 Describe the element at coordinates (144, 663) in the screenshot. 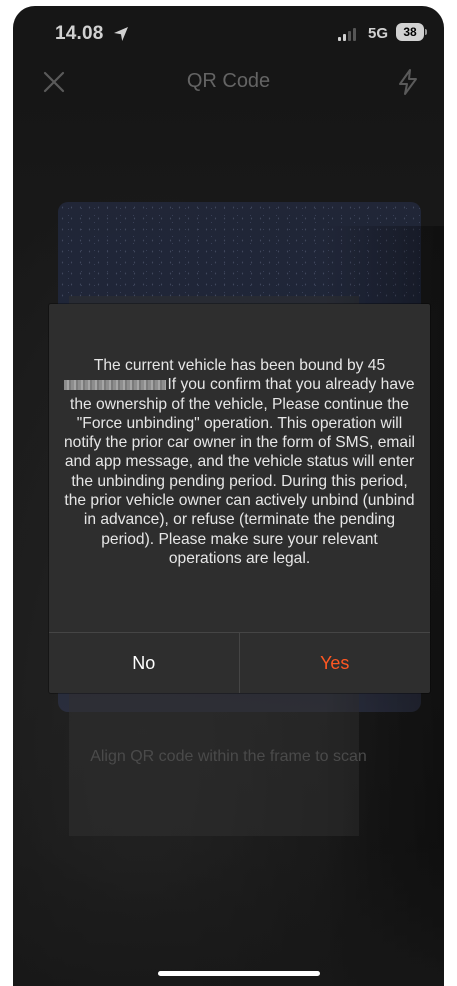

I see `no-button: No` at that location.